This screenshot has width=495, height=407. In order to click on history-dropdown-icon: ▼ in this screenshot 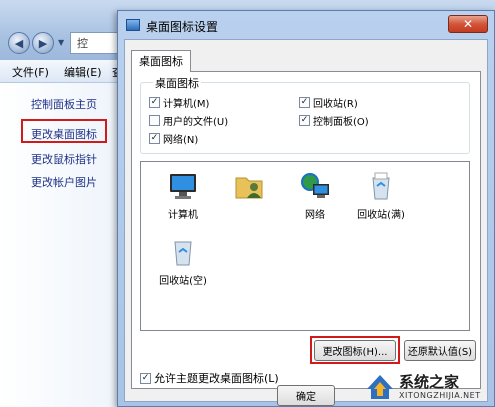, I will do `click(61, 42)`.